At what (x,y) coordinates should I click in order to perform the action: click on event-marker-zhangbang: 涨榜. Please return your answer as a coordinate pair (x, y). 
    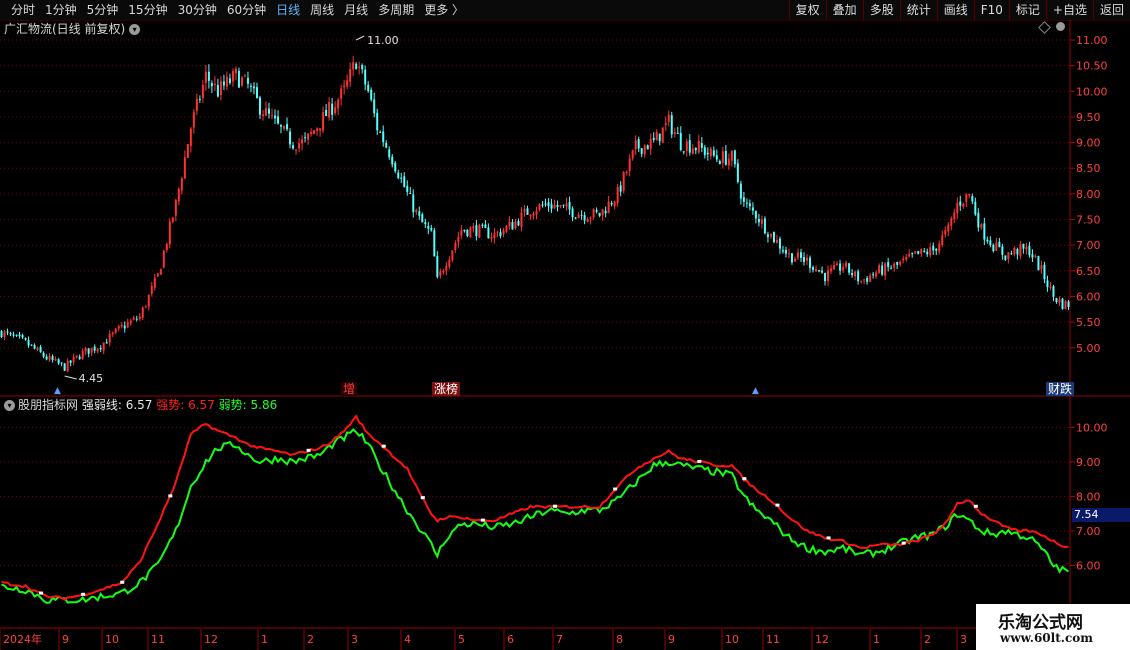
    Looking at the image, I should click on (446, 389).